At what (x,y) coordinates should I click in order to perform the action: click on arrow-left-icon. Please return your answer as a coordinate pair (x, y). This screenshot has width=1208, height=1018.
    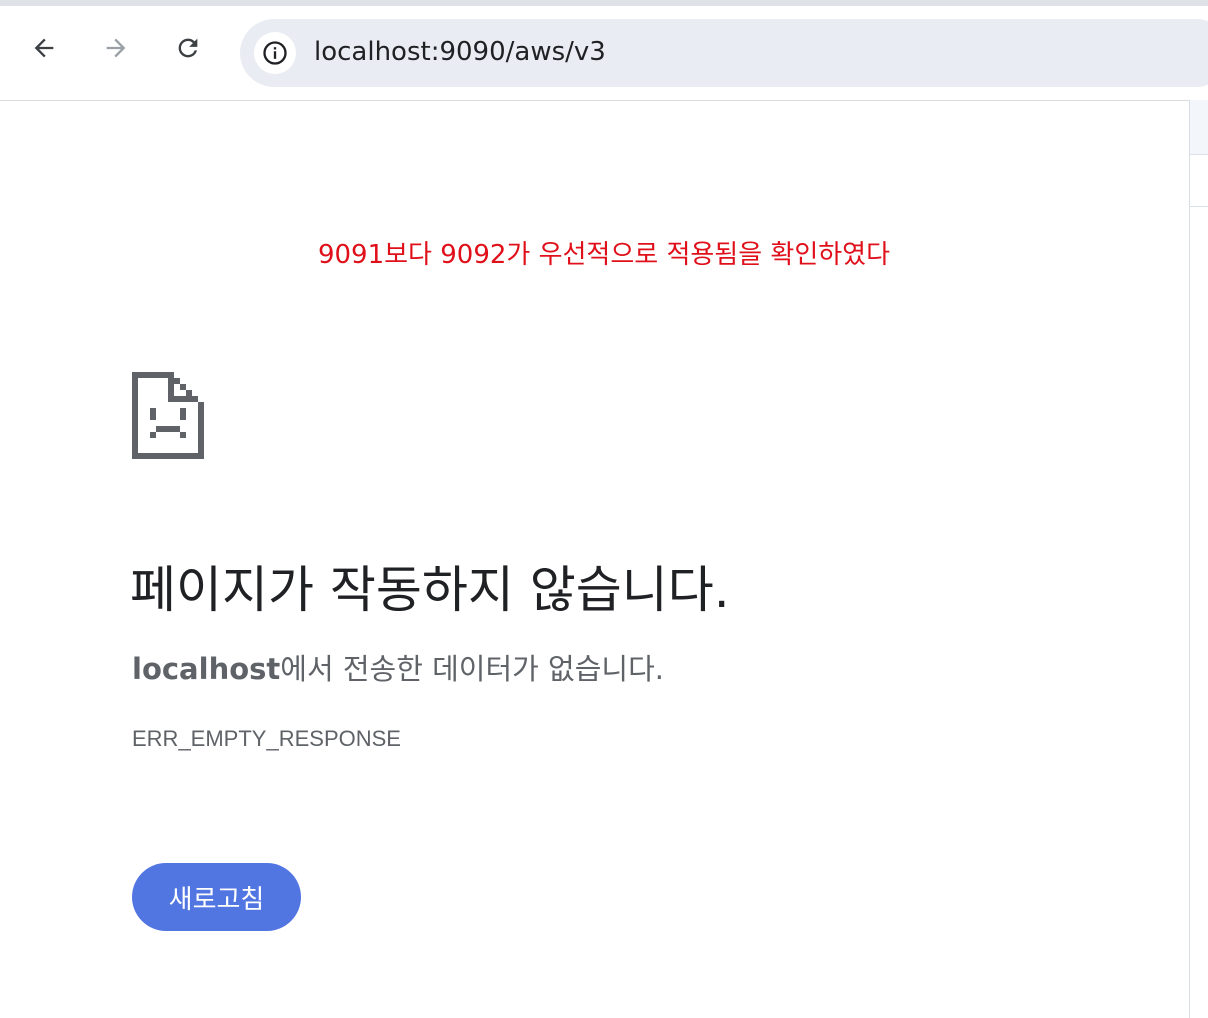
    Looking at the image, I should click on (44, 48).